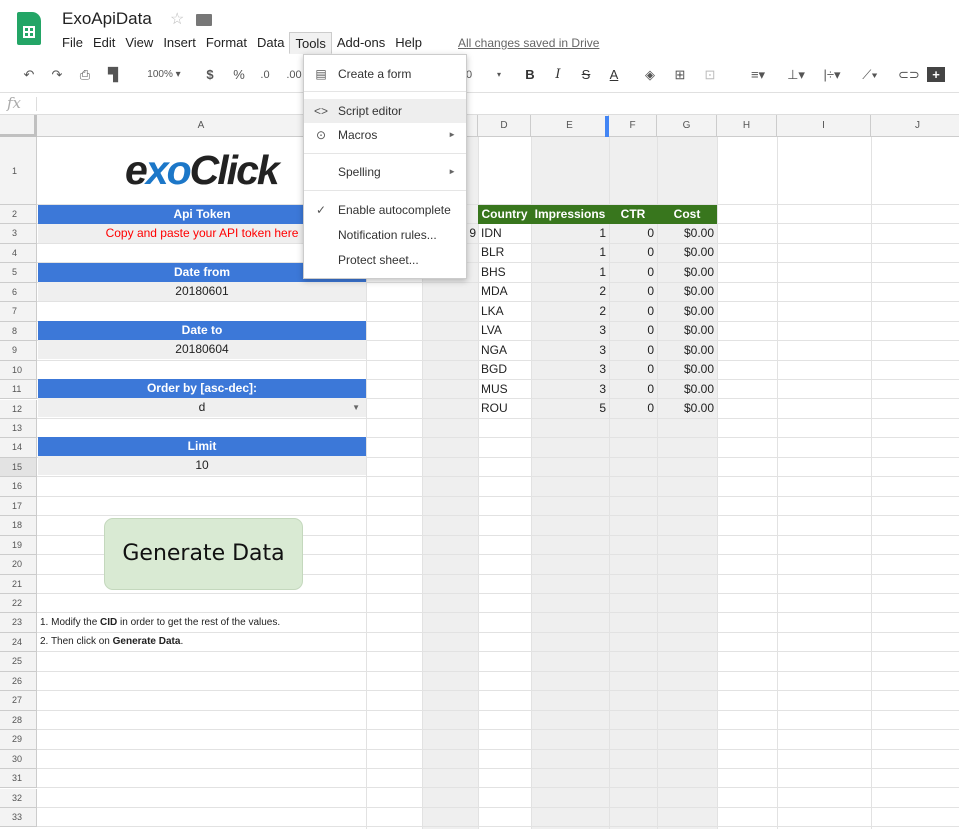  I want to click on sheets-logo-icon, so click(29, 28).